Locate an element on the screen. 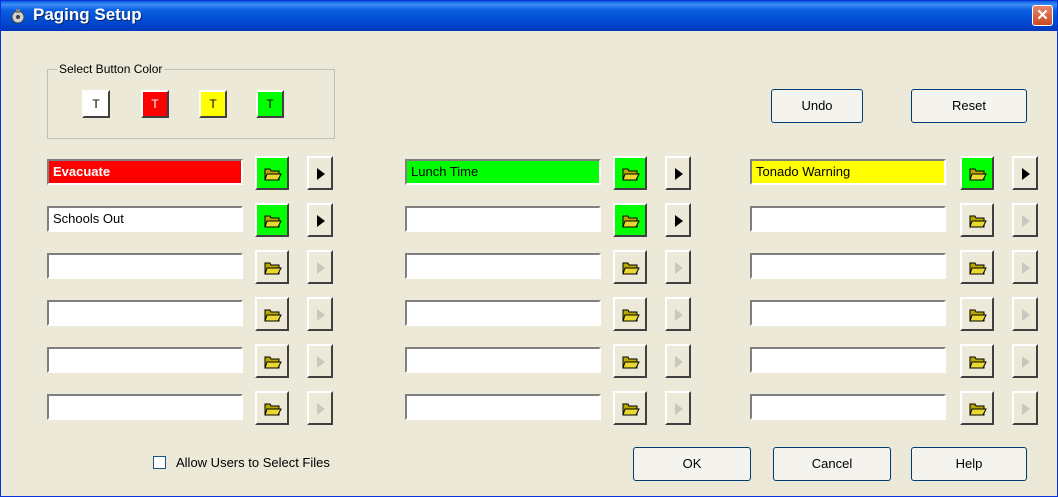 This screenshot has height=497, width=1058. help-button: Help is located at coordinates (969, 464).